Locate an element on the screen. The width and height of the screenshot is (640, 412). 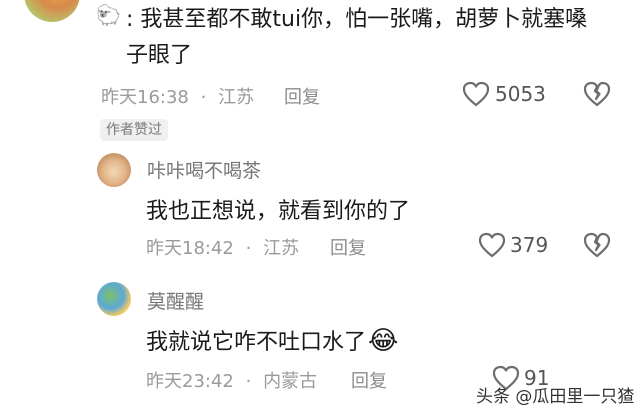
comment-meta: 昨天16:38 · 江苏 is located at coordinates (178, 97).